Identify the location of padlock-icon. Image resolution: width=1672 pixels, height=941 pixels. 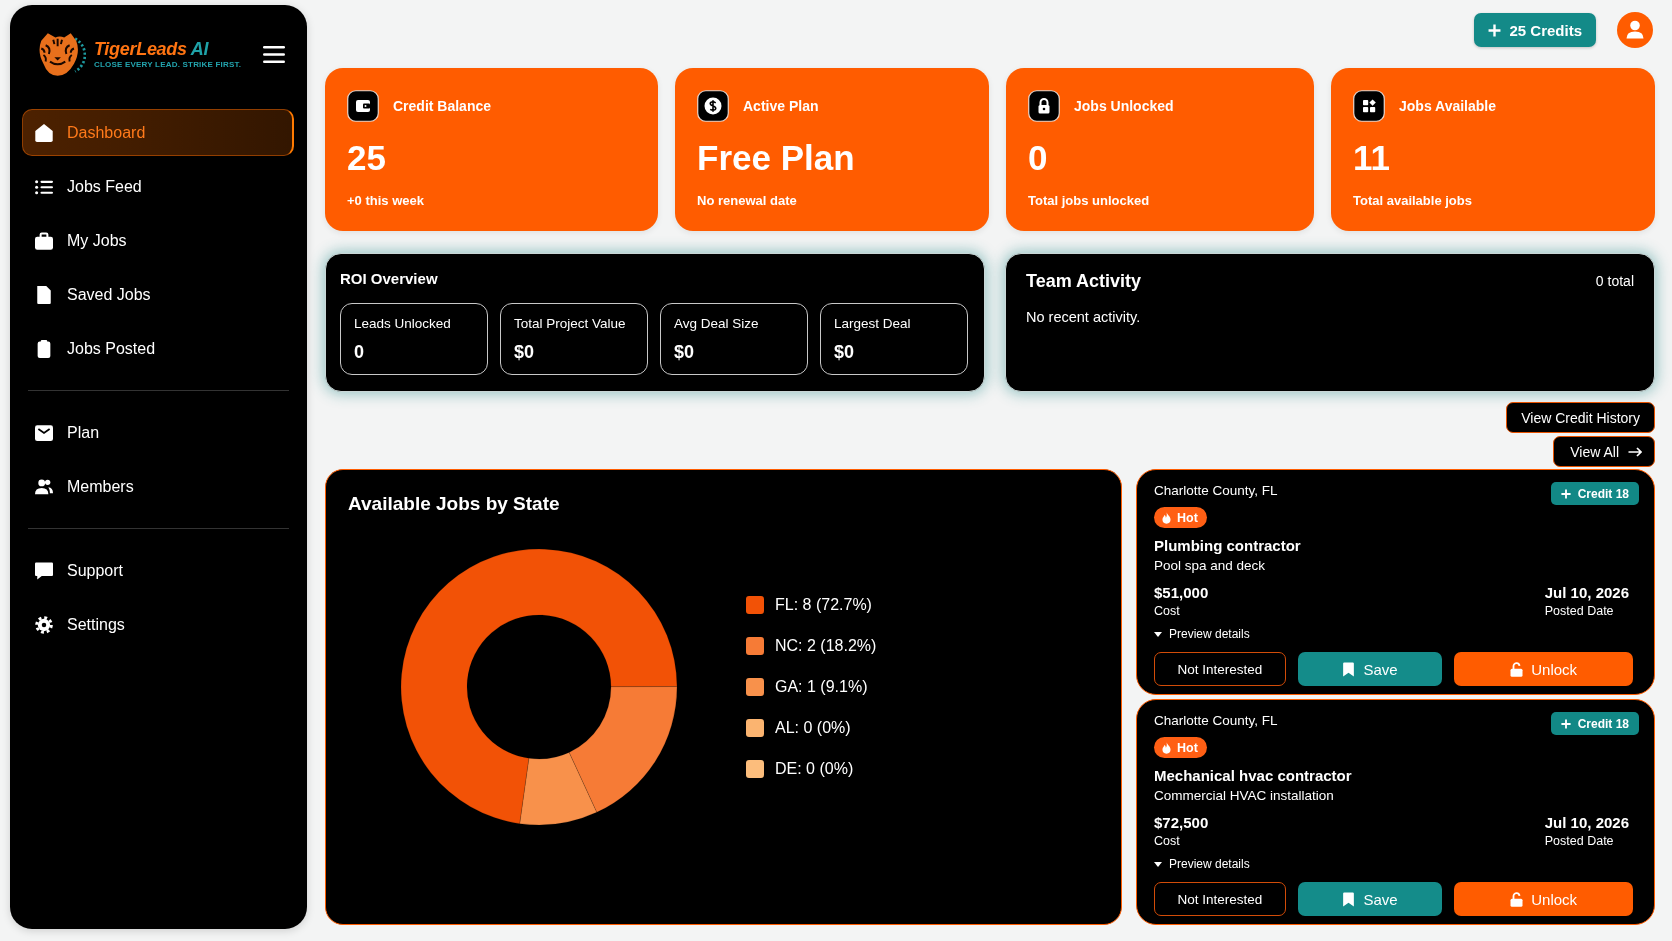
(1044, 106).